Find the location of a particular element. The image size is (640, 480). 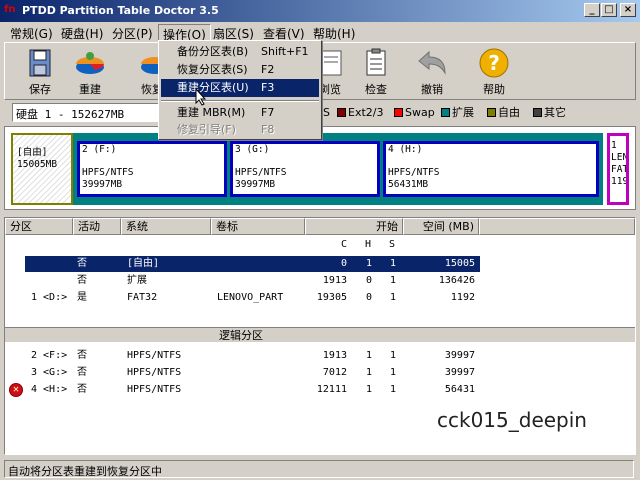

menu-item-label: 备份分区表(B) is located at coordinates (213, 51).